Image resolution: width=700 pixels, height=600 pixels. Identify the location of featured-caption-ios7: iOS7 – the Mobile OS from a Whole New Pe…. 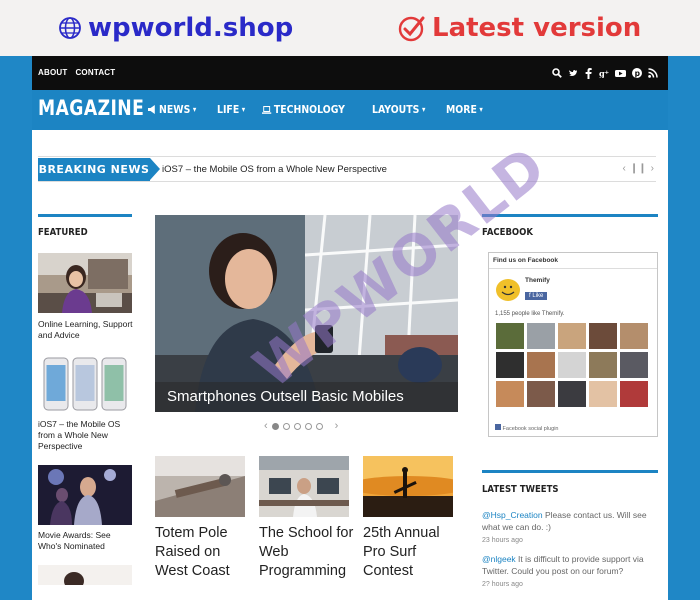
(86, 435).